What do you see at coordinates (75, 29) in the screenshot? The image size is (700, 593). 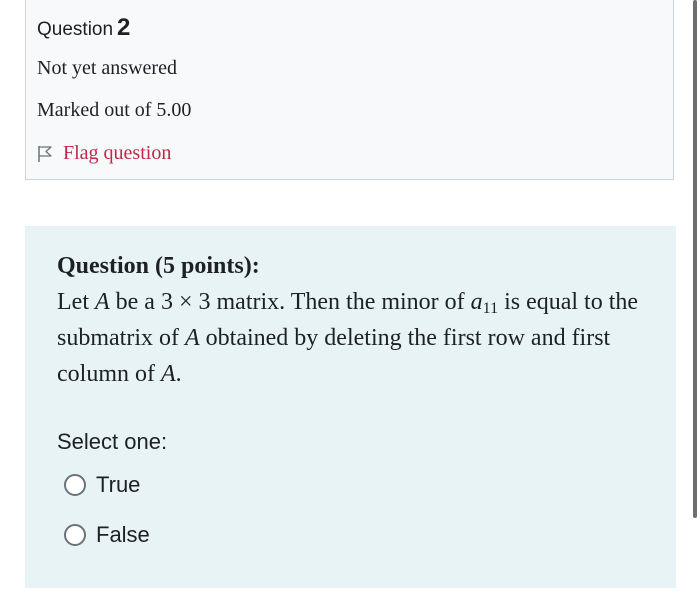 I see `question-label: Question` at bounding box center [75, 29].